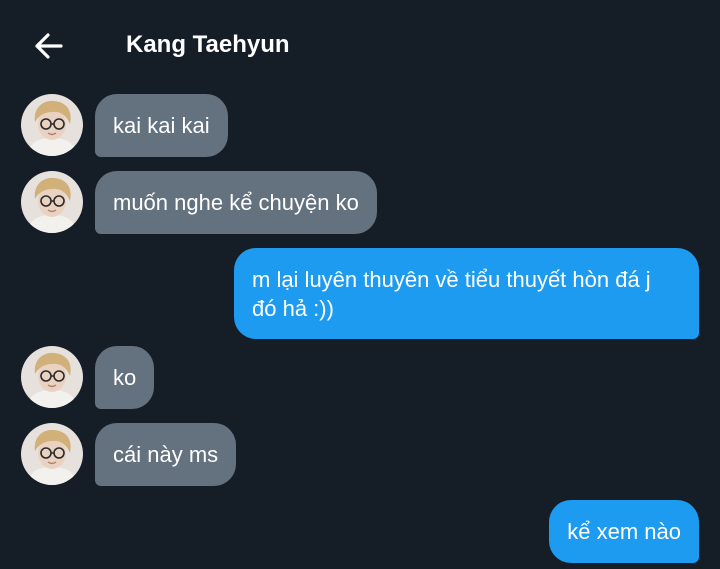  Describe the element at coordinates (624, 531) in the screenshot. I see `message-bubble-outgoing: kể xem nào` at that location.